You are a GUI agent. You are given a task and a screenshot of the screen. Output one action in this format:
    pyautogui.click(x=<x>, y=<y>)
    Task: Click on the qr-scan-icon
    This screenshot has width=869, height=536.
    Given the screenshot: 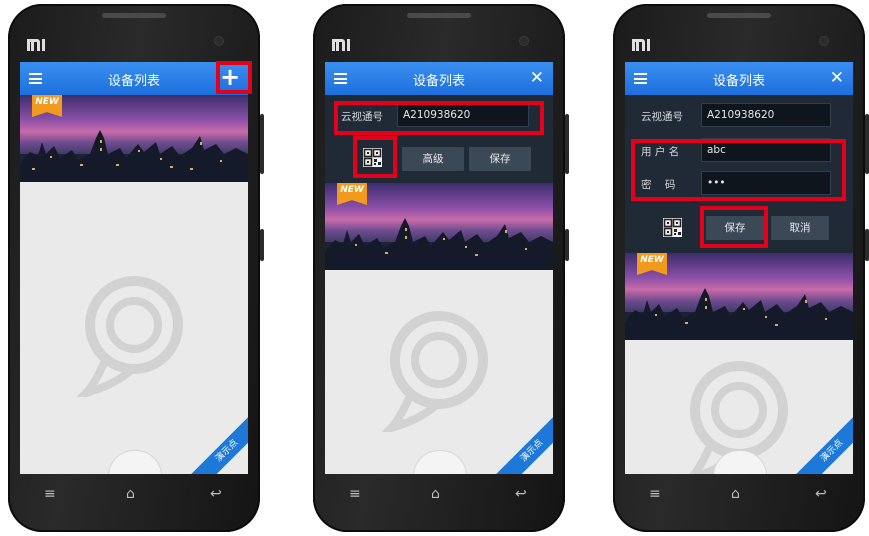 What is the action you would take?
    pyautogui.click(x=672, y=227)
    